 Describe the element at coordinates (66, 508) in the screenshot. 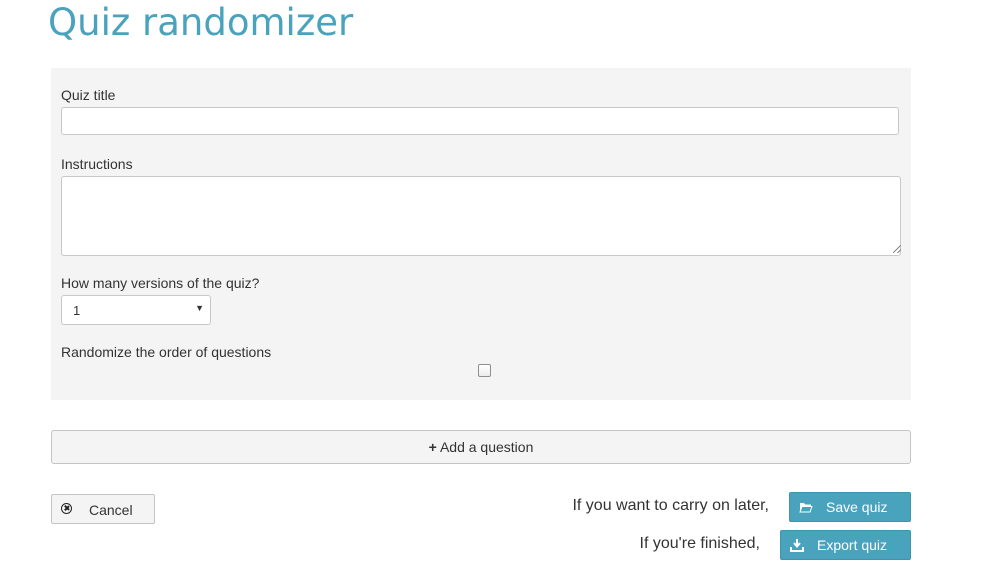

I see `circle-x-icon` at that location.